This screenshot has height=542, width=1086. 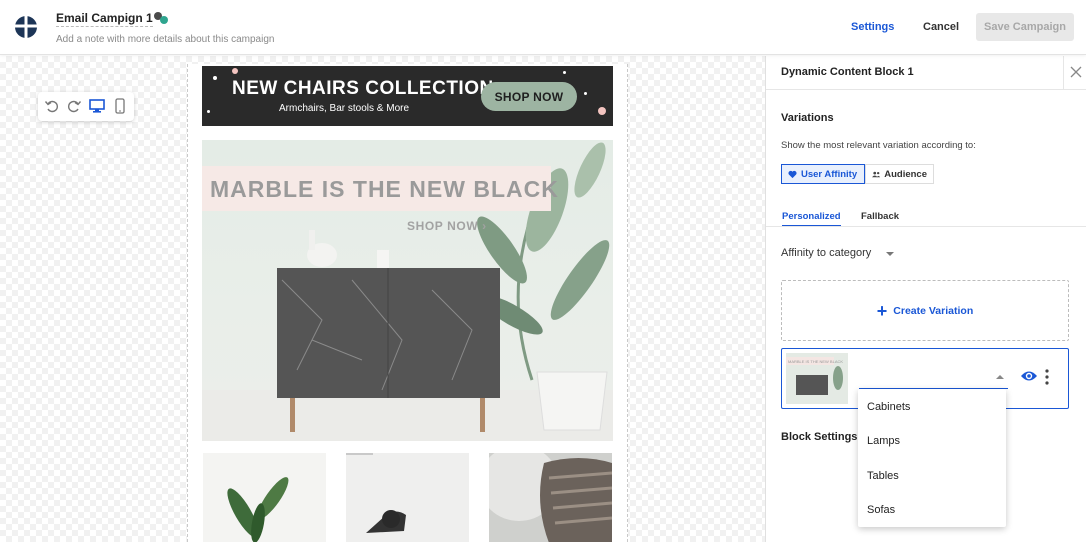 I want to click on dropdown-option-cabinets: Cabinets, so click(x=888, y=407).